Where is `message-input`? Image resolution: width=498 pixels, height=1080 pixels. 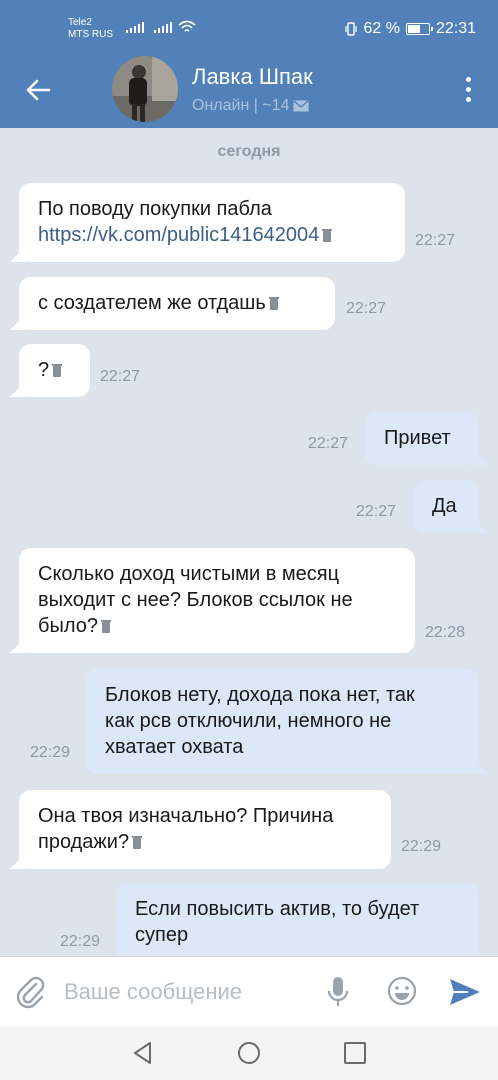
message-input is located at coordinates (184, 992).